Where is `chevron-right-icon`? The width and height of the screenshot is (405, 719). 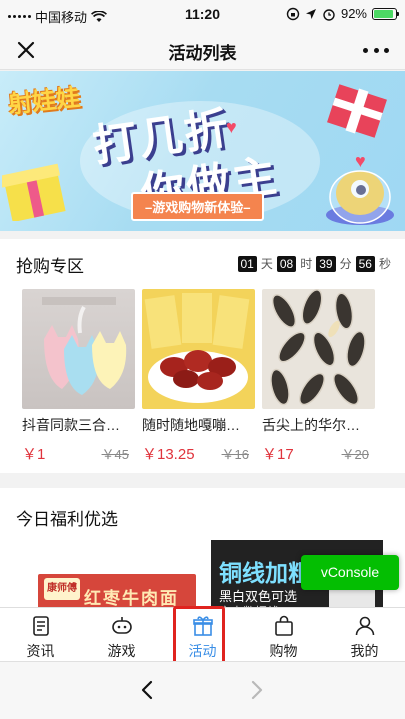 chevron-right-icon is located at coordinates (256, 690).